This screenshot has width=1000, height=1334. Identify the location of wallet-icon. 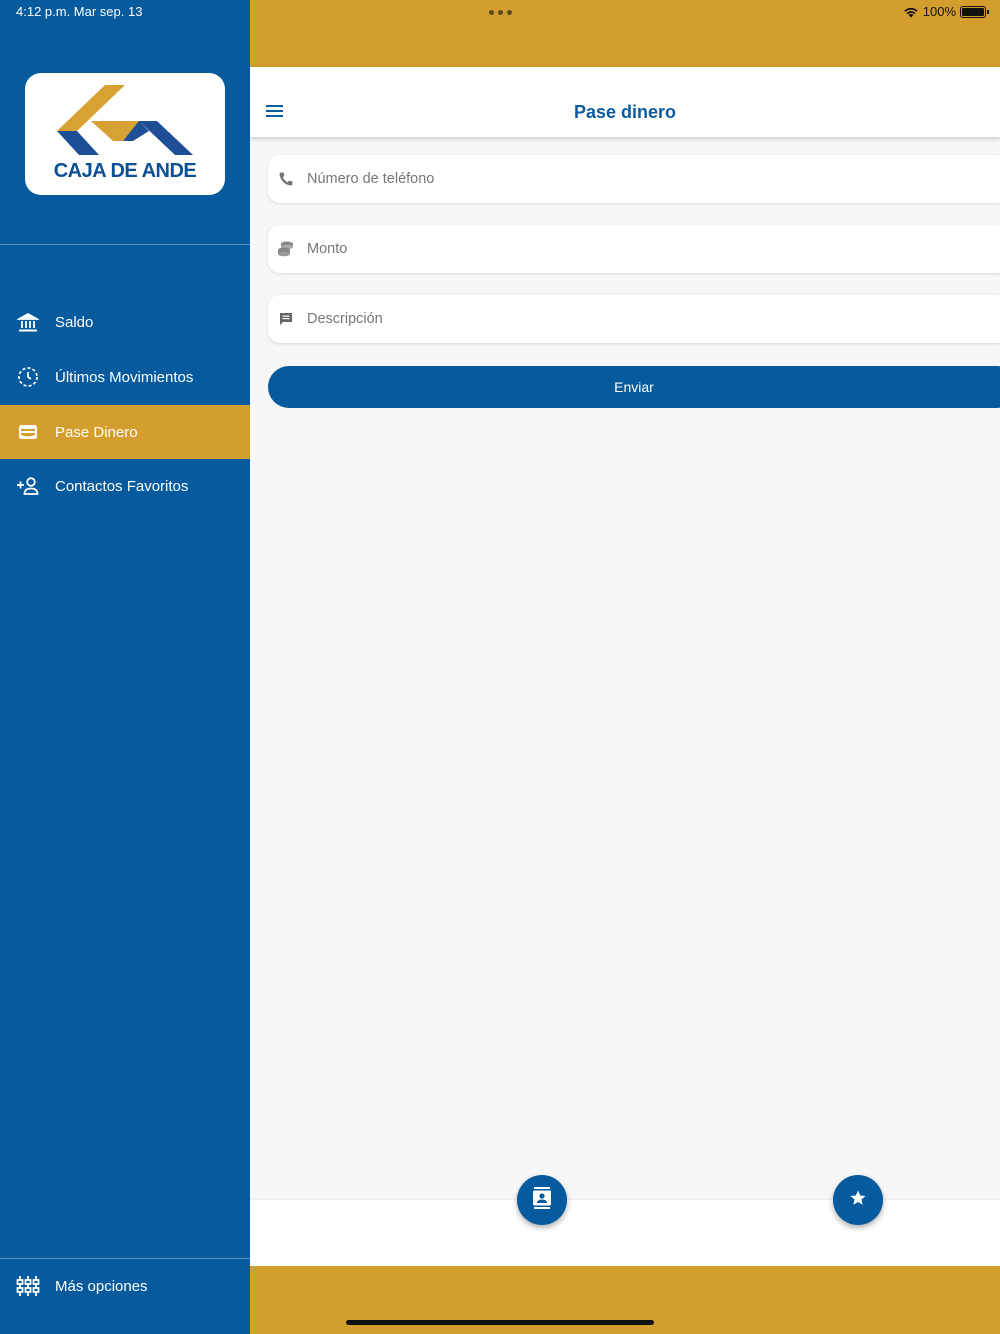
(28, 432).